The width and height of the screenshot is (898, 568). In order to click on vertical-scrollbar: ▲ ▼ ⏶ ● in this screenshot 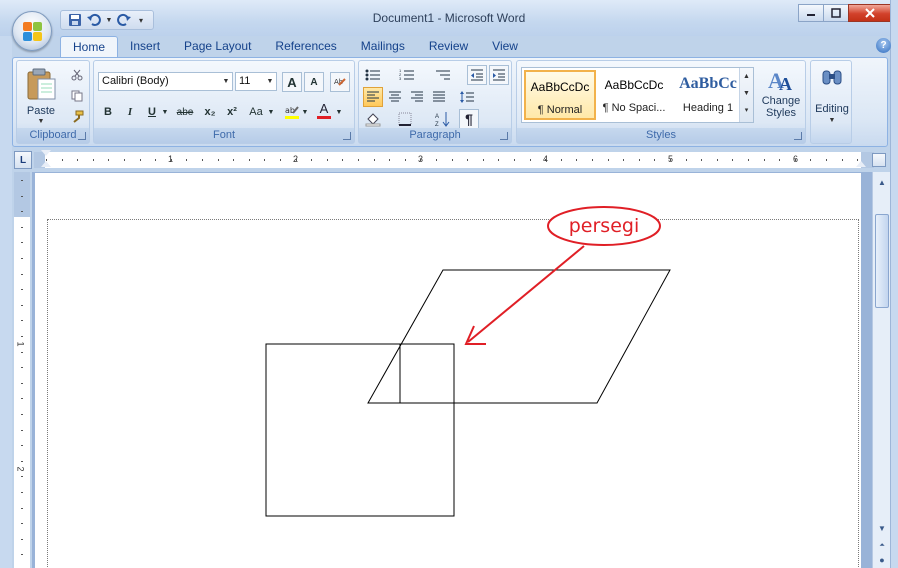, I will do `click(881, 370)`.